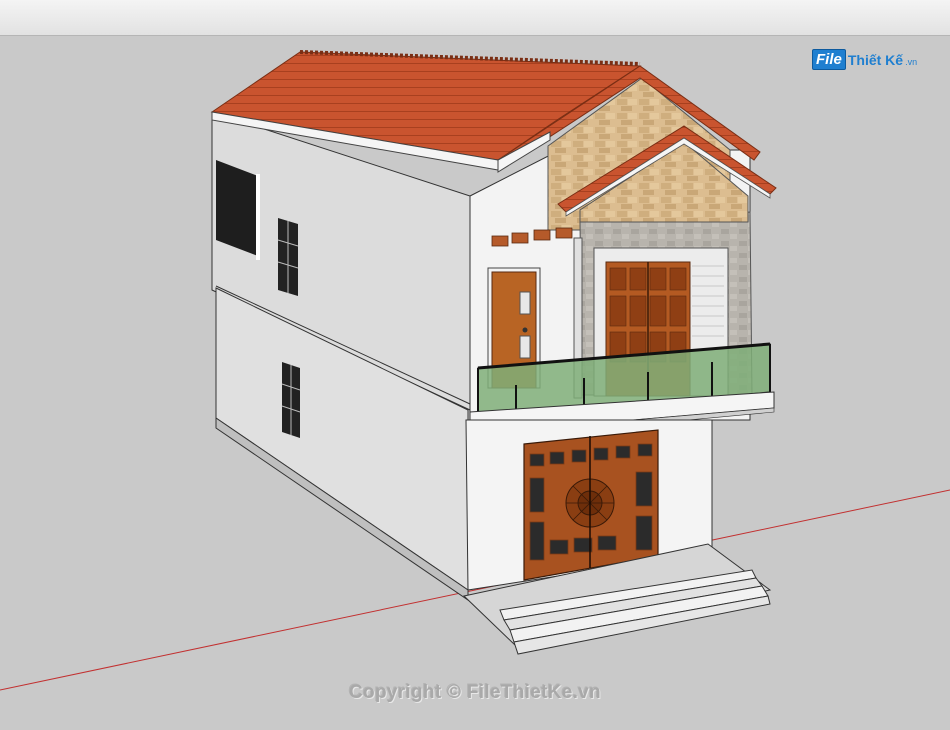 Image resolution: width=950 pixels, height=730 pixels. What do you see at coordinates (288, 257) in the screenshot?
I see `side-window-upper` at bounding box center [288, 257].